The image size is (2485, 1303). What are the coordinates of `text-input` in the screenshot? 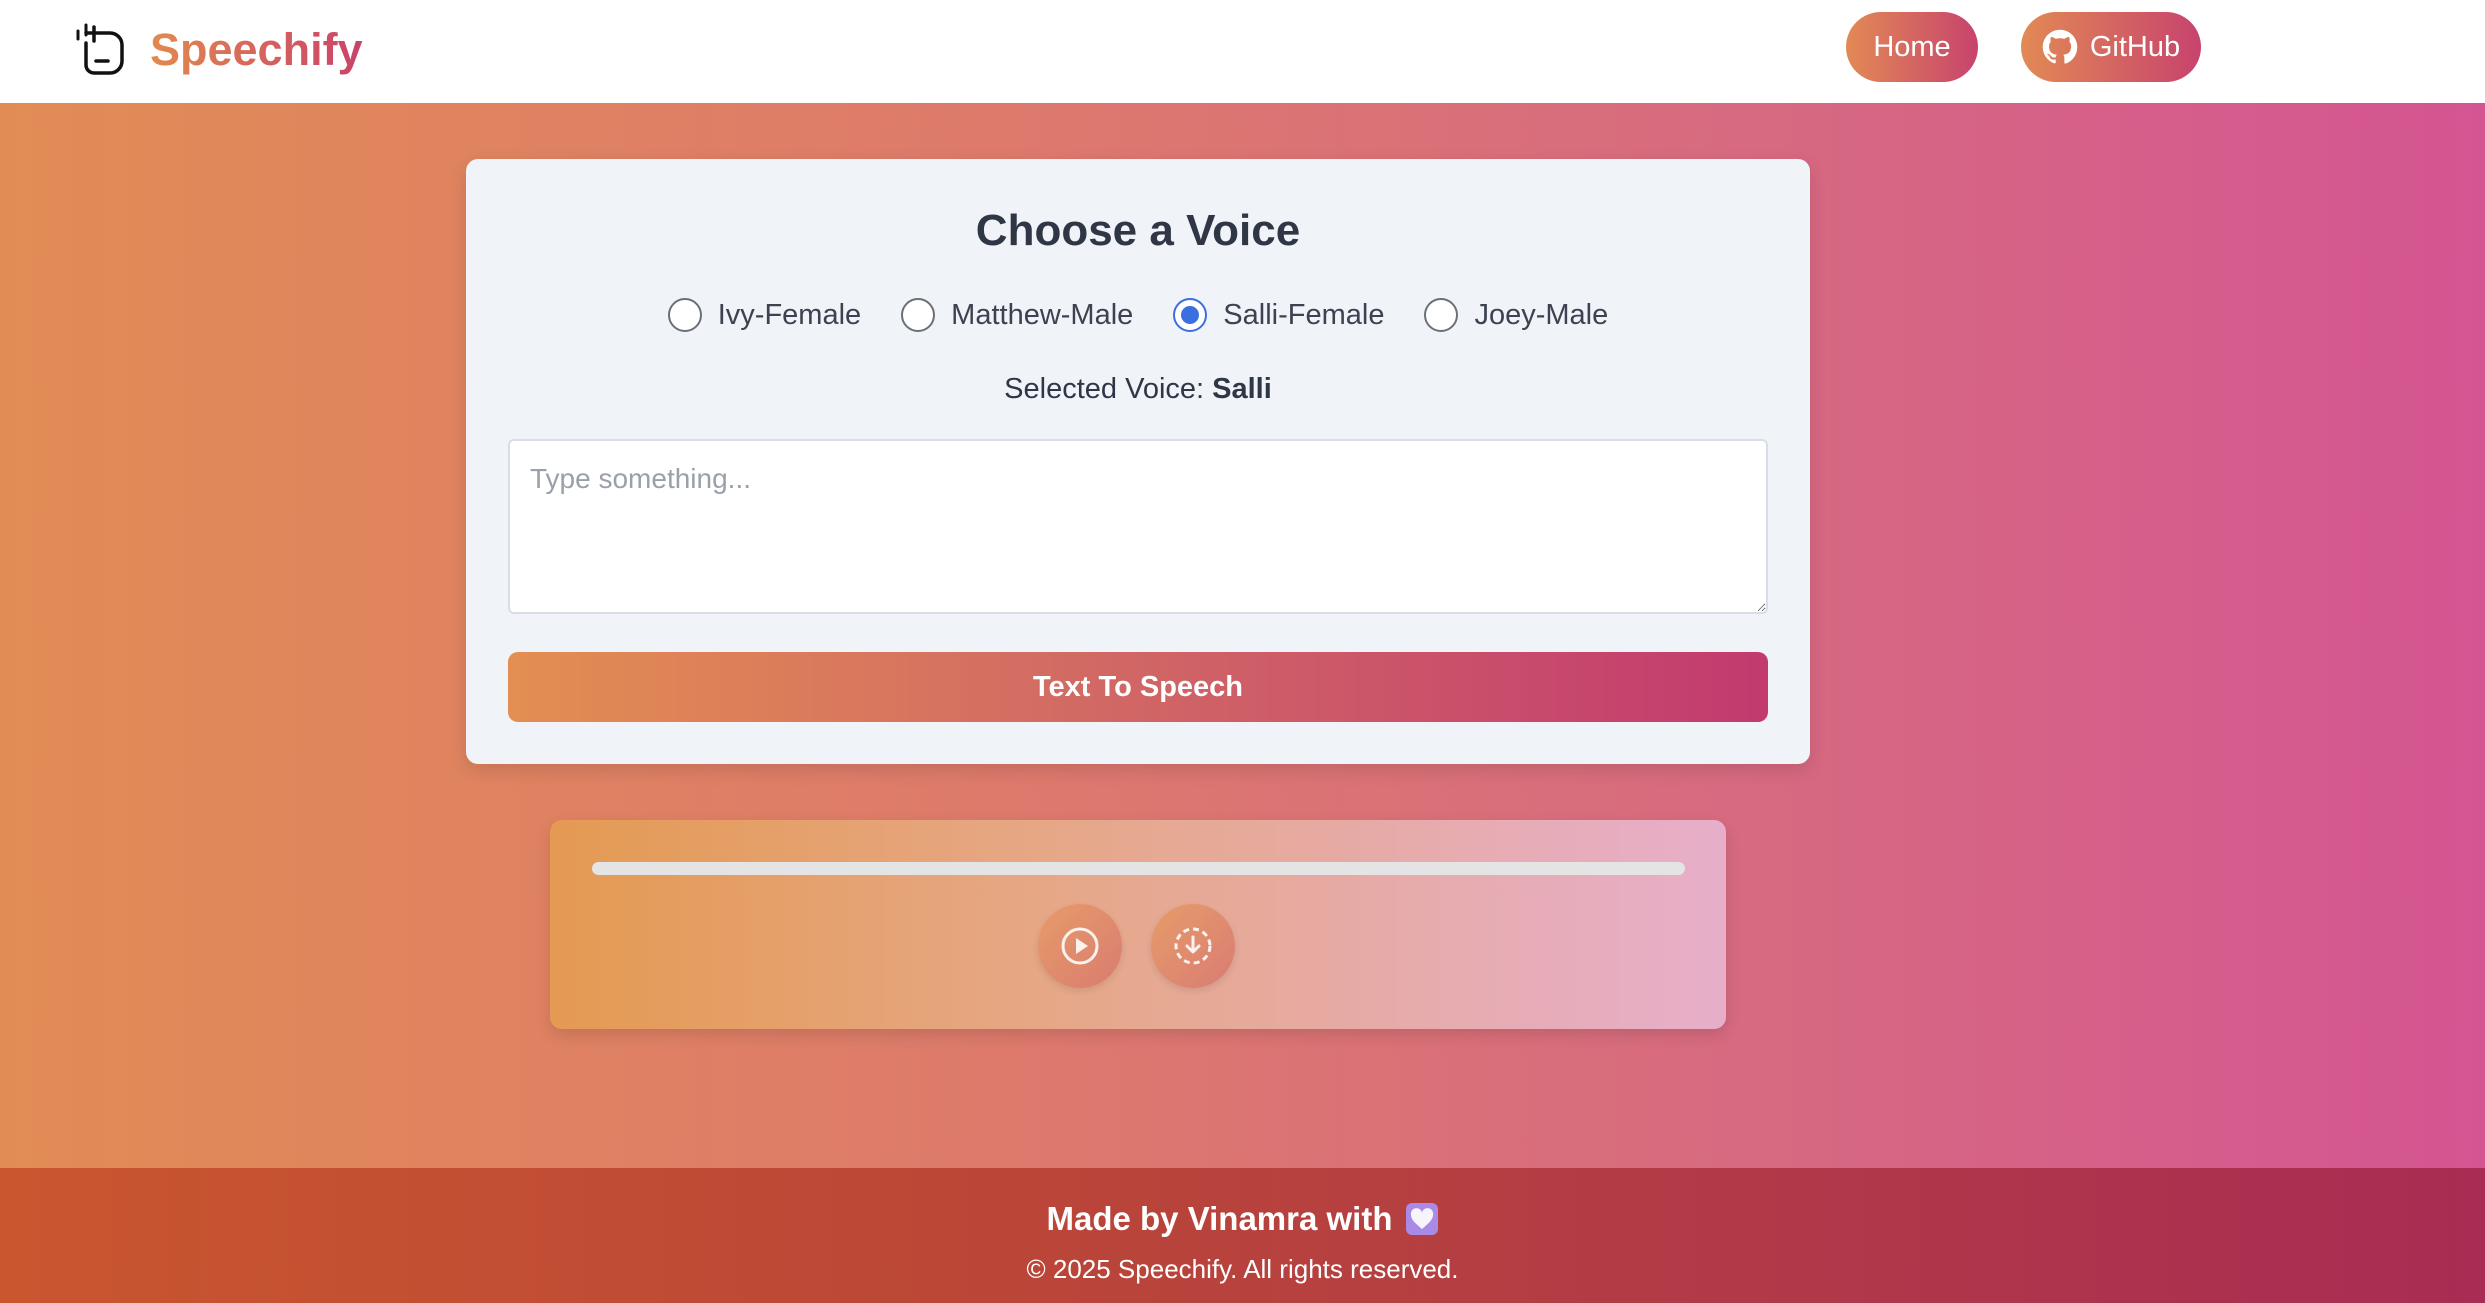 It's located at (1138, 526).